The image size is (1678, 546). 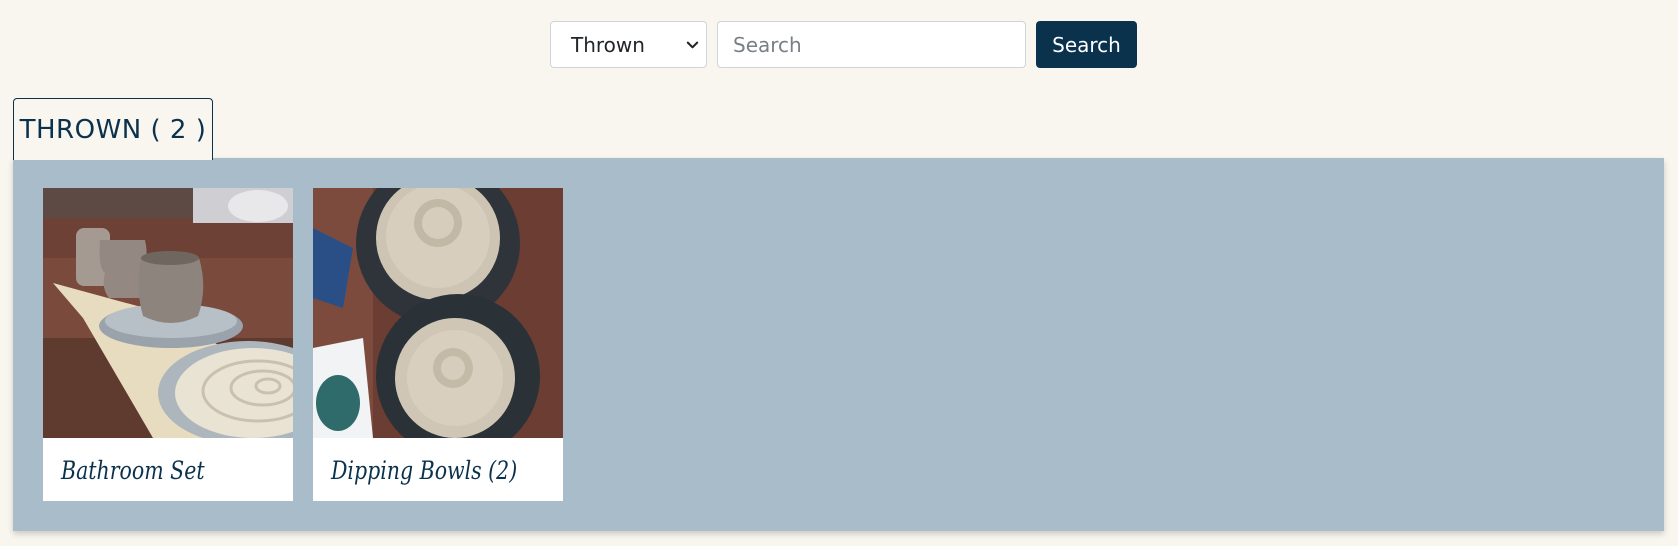 I want to click on gallery-card: Bathroom Set, so click(x=168, y=344).